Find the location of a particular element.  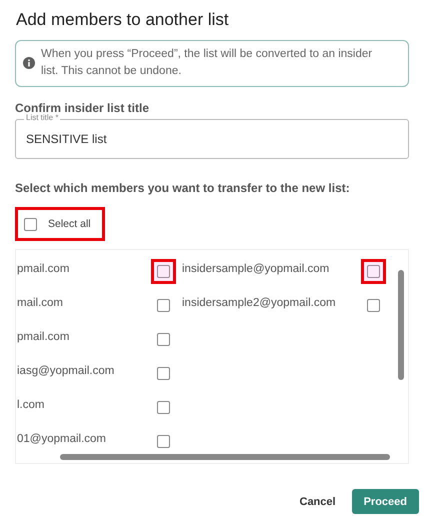

member-email: mail.com is located at coordinates (40, 303).